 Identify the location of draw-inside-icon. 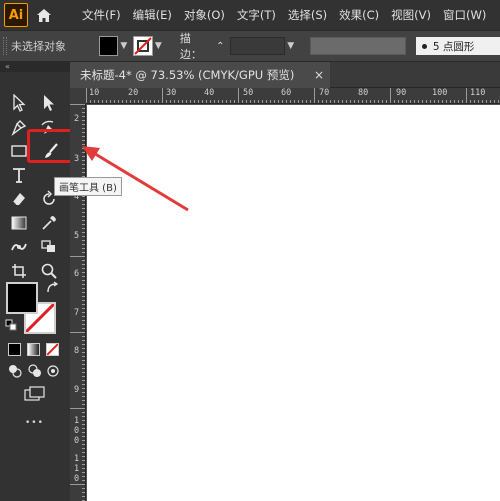
(53, 371).